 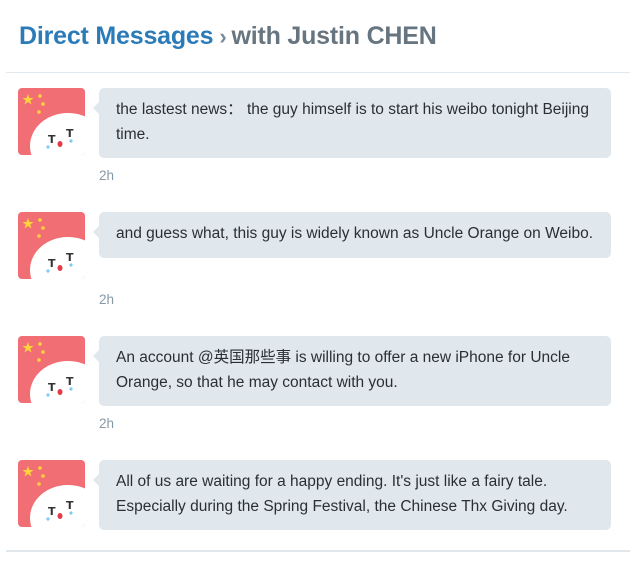 What do you see at coordinates (228, 36) in the screenshot?
I see `page-title: Direct Messages › with Justin CHEN` at bounding box center [228, 36].